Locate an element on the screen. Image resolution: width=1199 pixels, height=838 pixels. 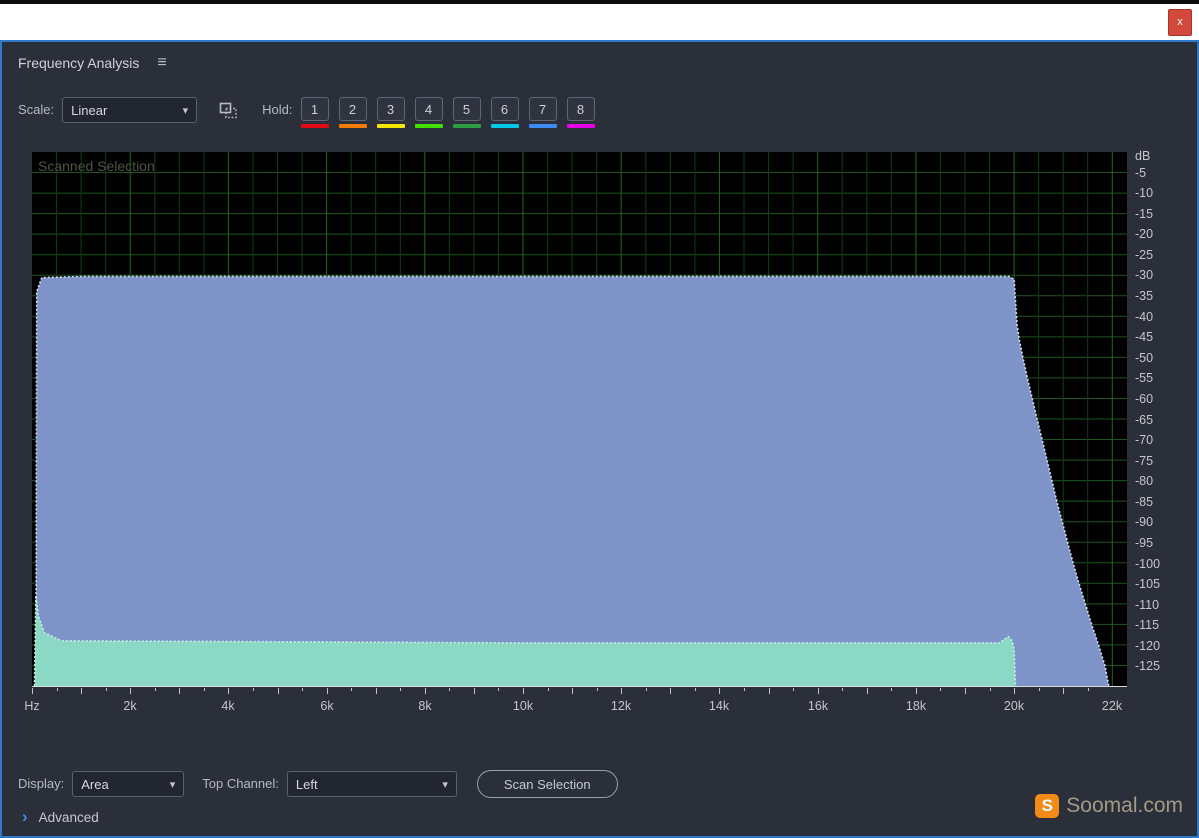
hold-button-4: 4 is located at coordinates (428, 109).